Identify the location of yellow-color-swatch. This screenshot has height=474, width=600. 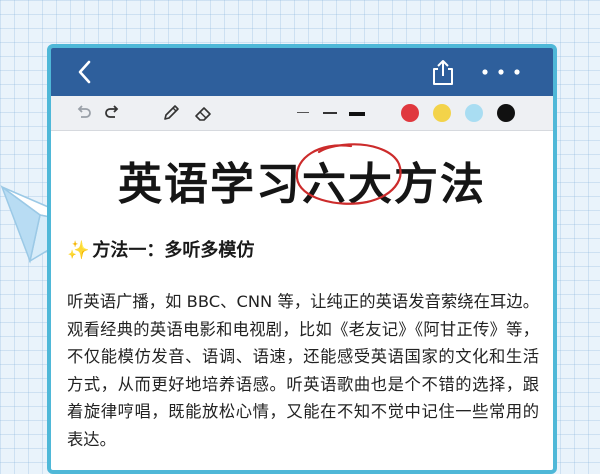
(442, 113).